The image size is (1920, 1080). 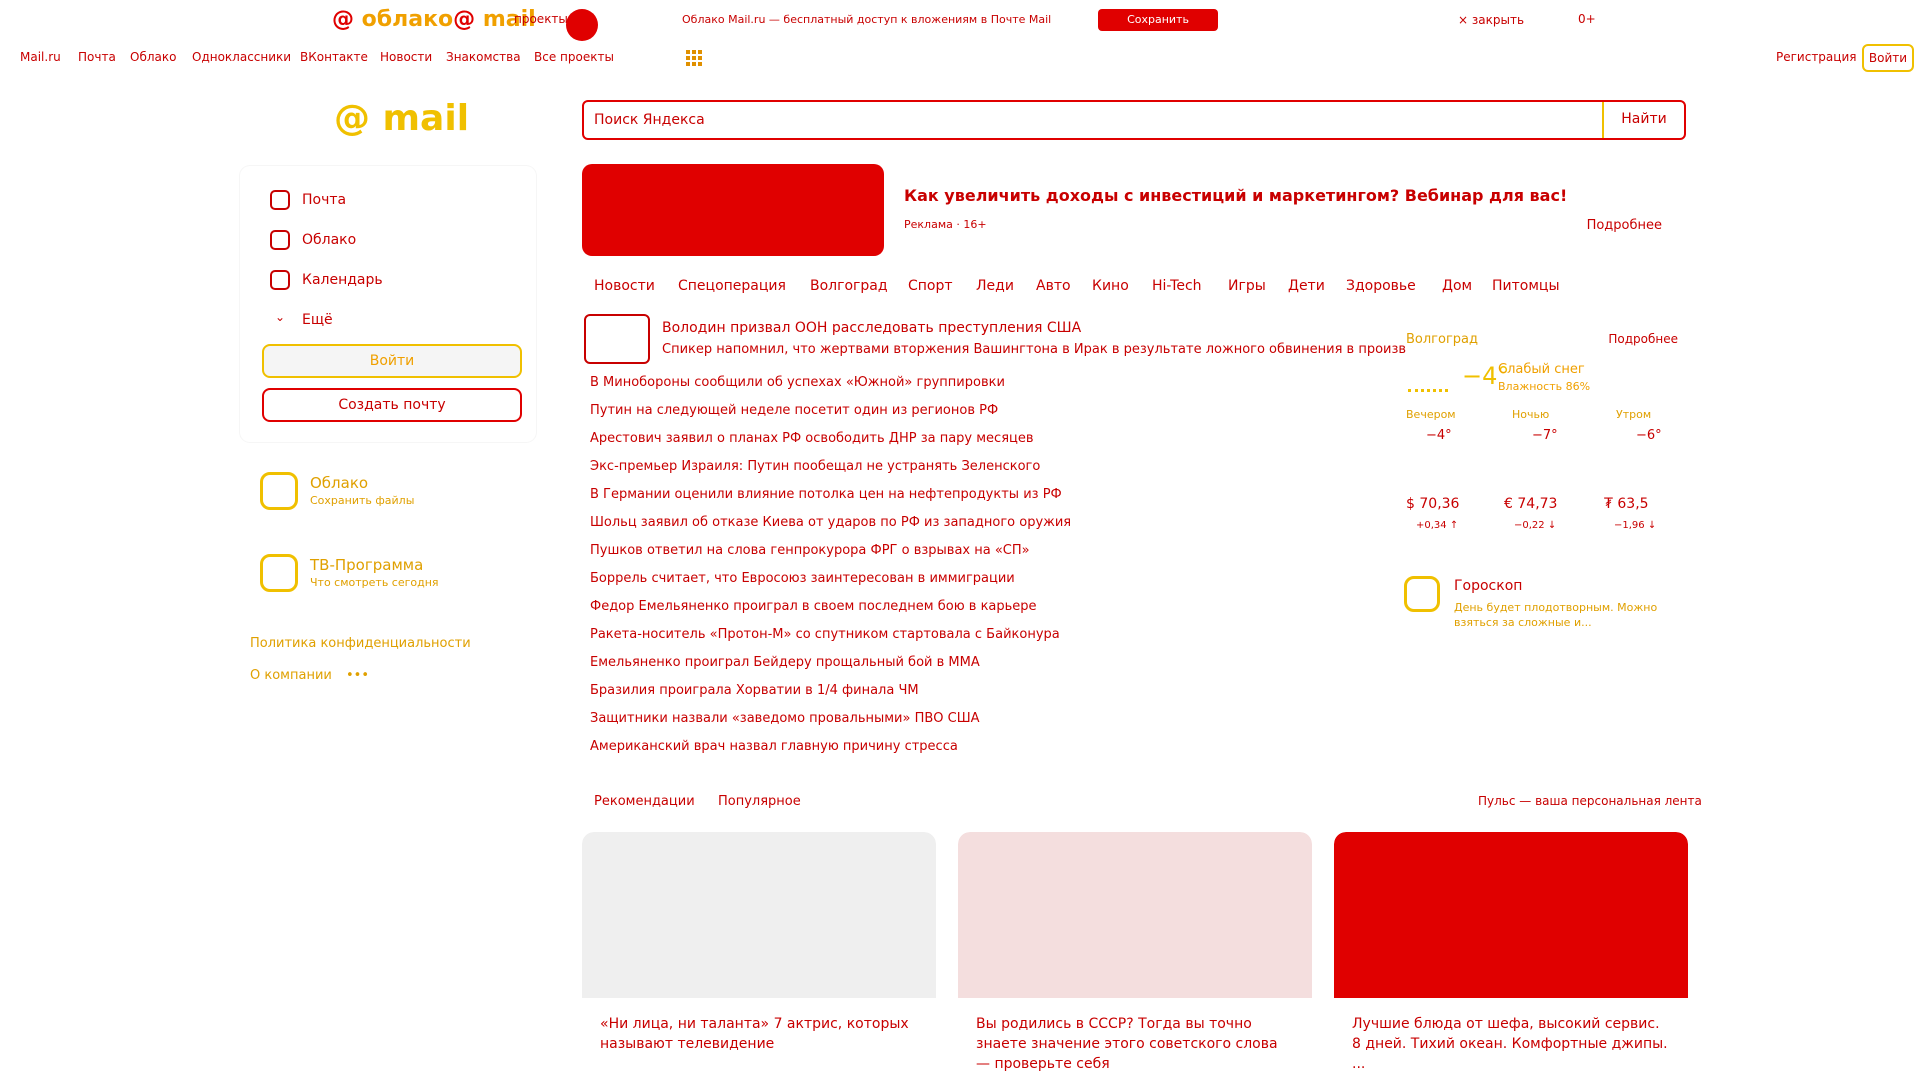 What do you see at coordinates (1545, 435) in the screenshot?
I see `weather-part-temp: −7°` at bounding box center [1545, 435].